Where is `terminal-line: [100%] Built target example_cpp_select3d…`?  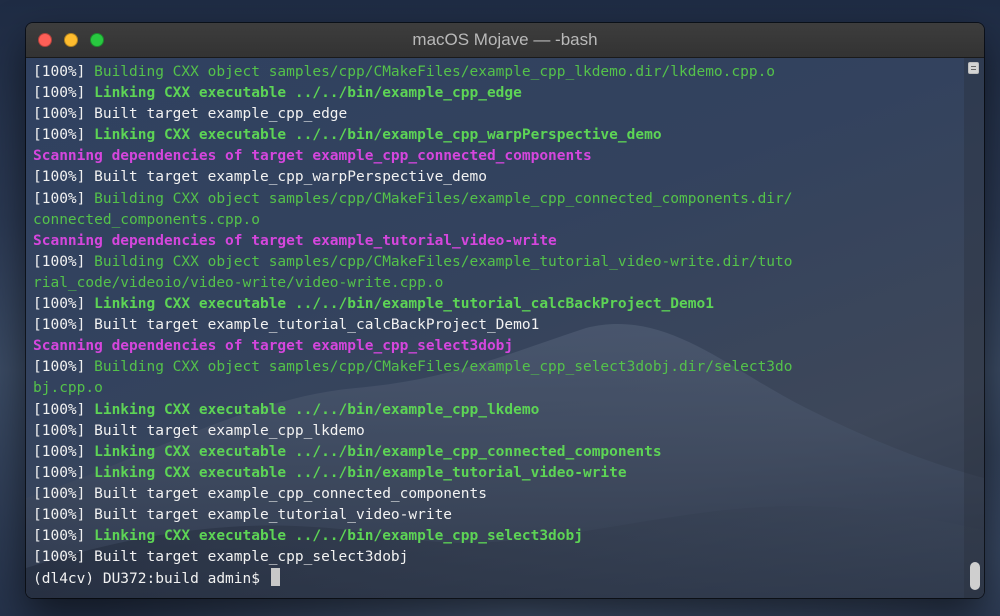 terminal-line: [100%] Built target example_cpp_select3d… is located at coordinates (496, 557).